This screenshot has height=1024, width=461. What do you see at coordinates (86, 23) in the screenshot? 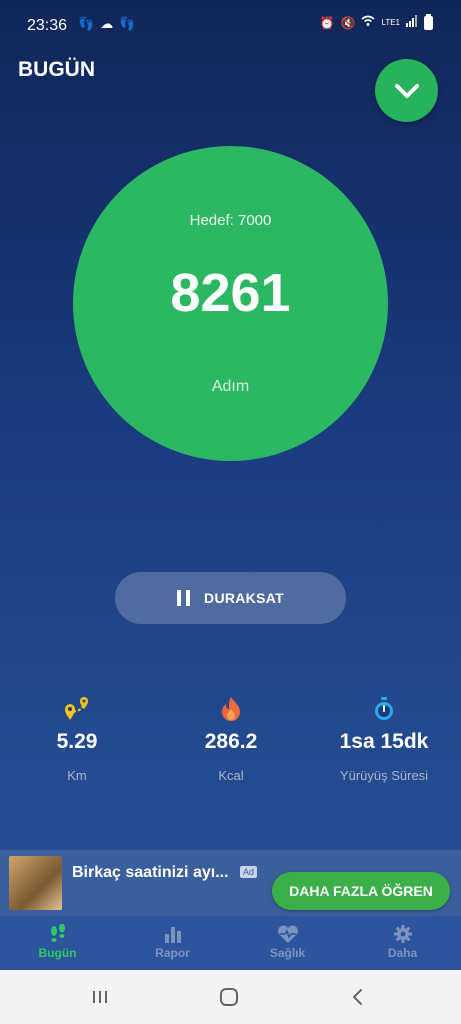
I see `footsteps-notification-icon: 👣` at bounding box center [86, 23].